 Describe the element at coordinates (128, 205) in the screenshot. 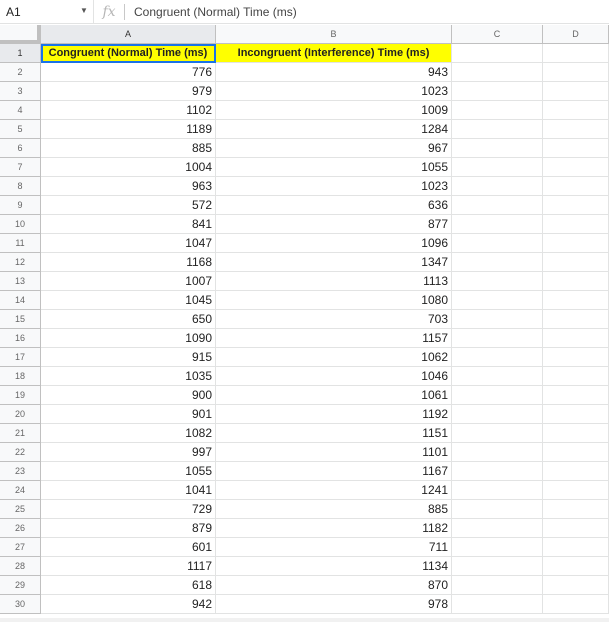

I see `cell-a: 572` at that location.